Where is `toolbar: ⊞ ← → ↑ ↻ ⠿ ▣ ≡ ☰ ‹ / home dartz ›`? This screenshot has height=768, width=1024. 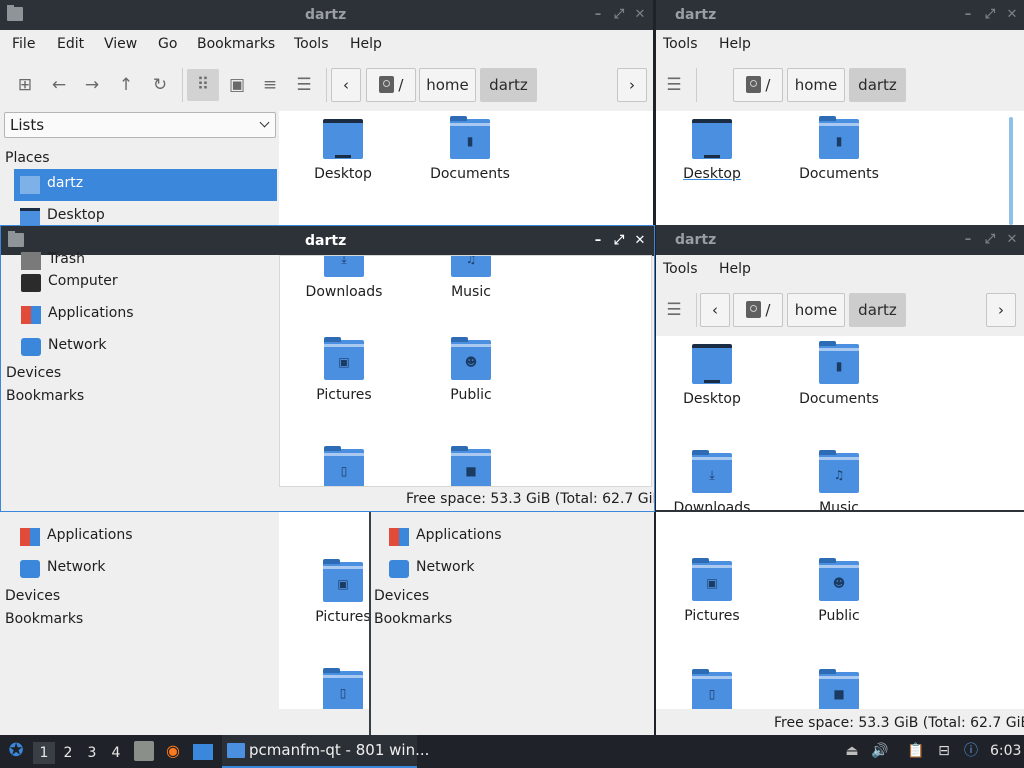
toolbar: ⊞ ← → ↑ ↻ ⠿ ▣ ≡ ☰ ‹ / home dartz › is located at coordinates (326, 85).